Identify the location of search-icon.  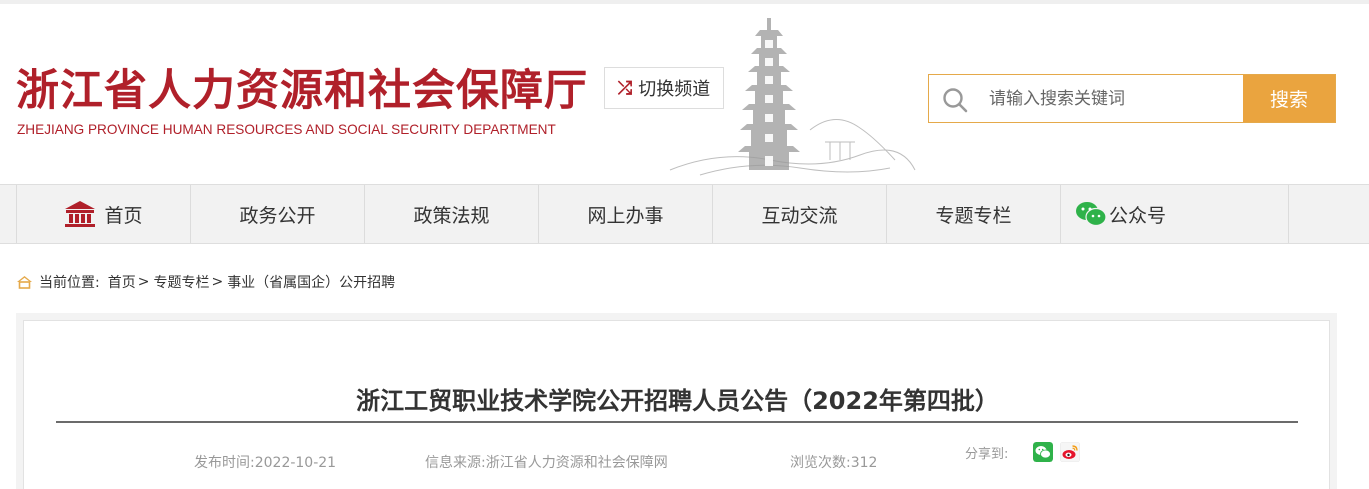
(955, 100).